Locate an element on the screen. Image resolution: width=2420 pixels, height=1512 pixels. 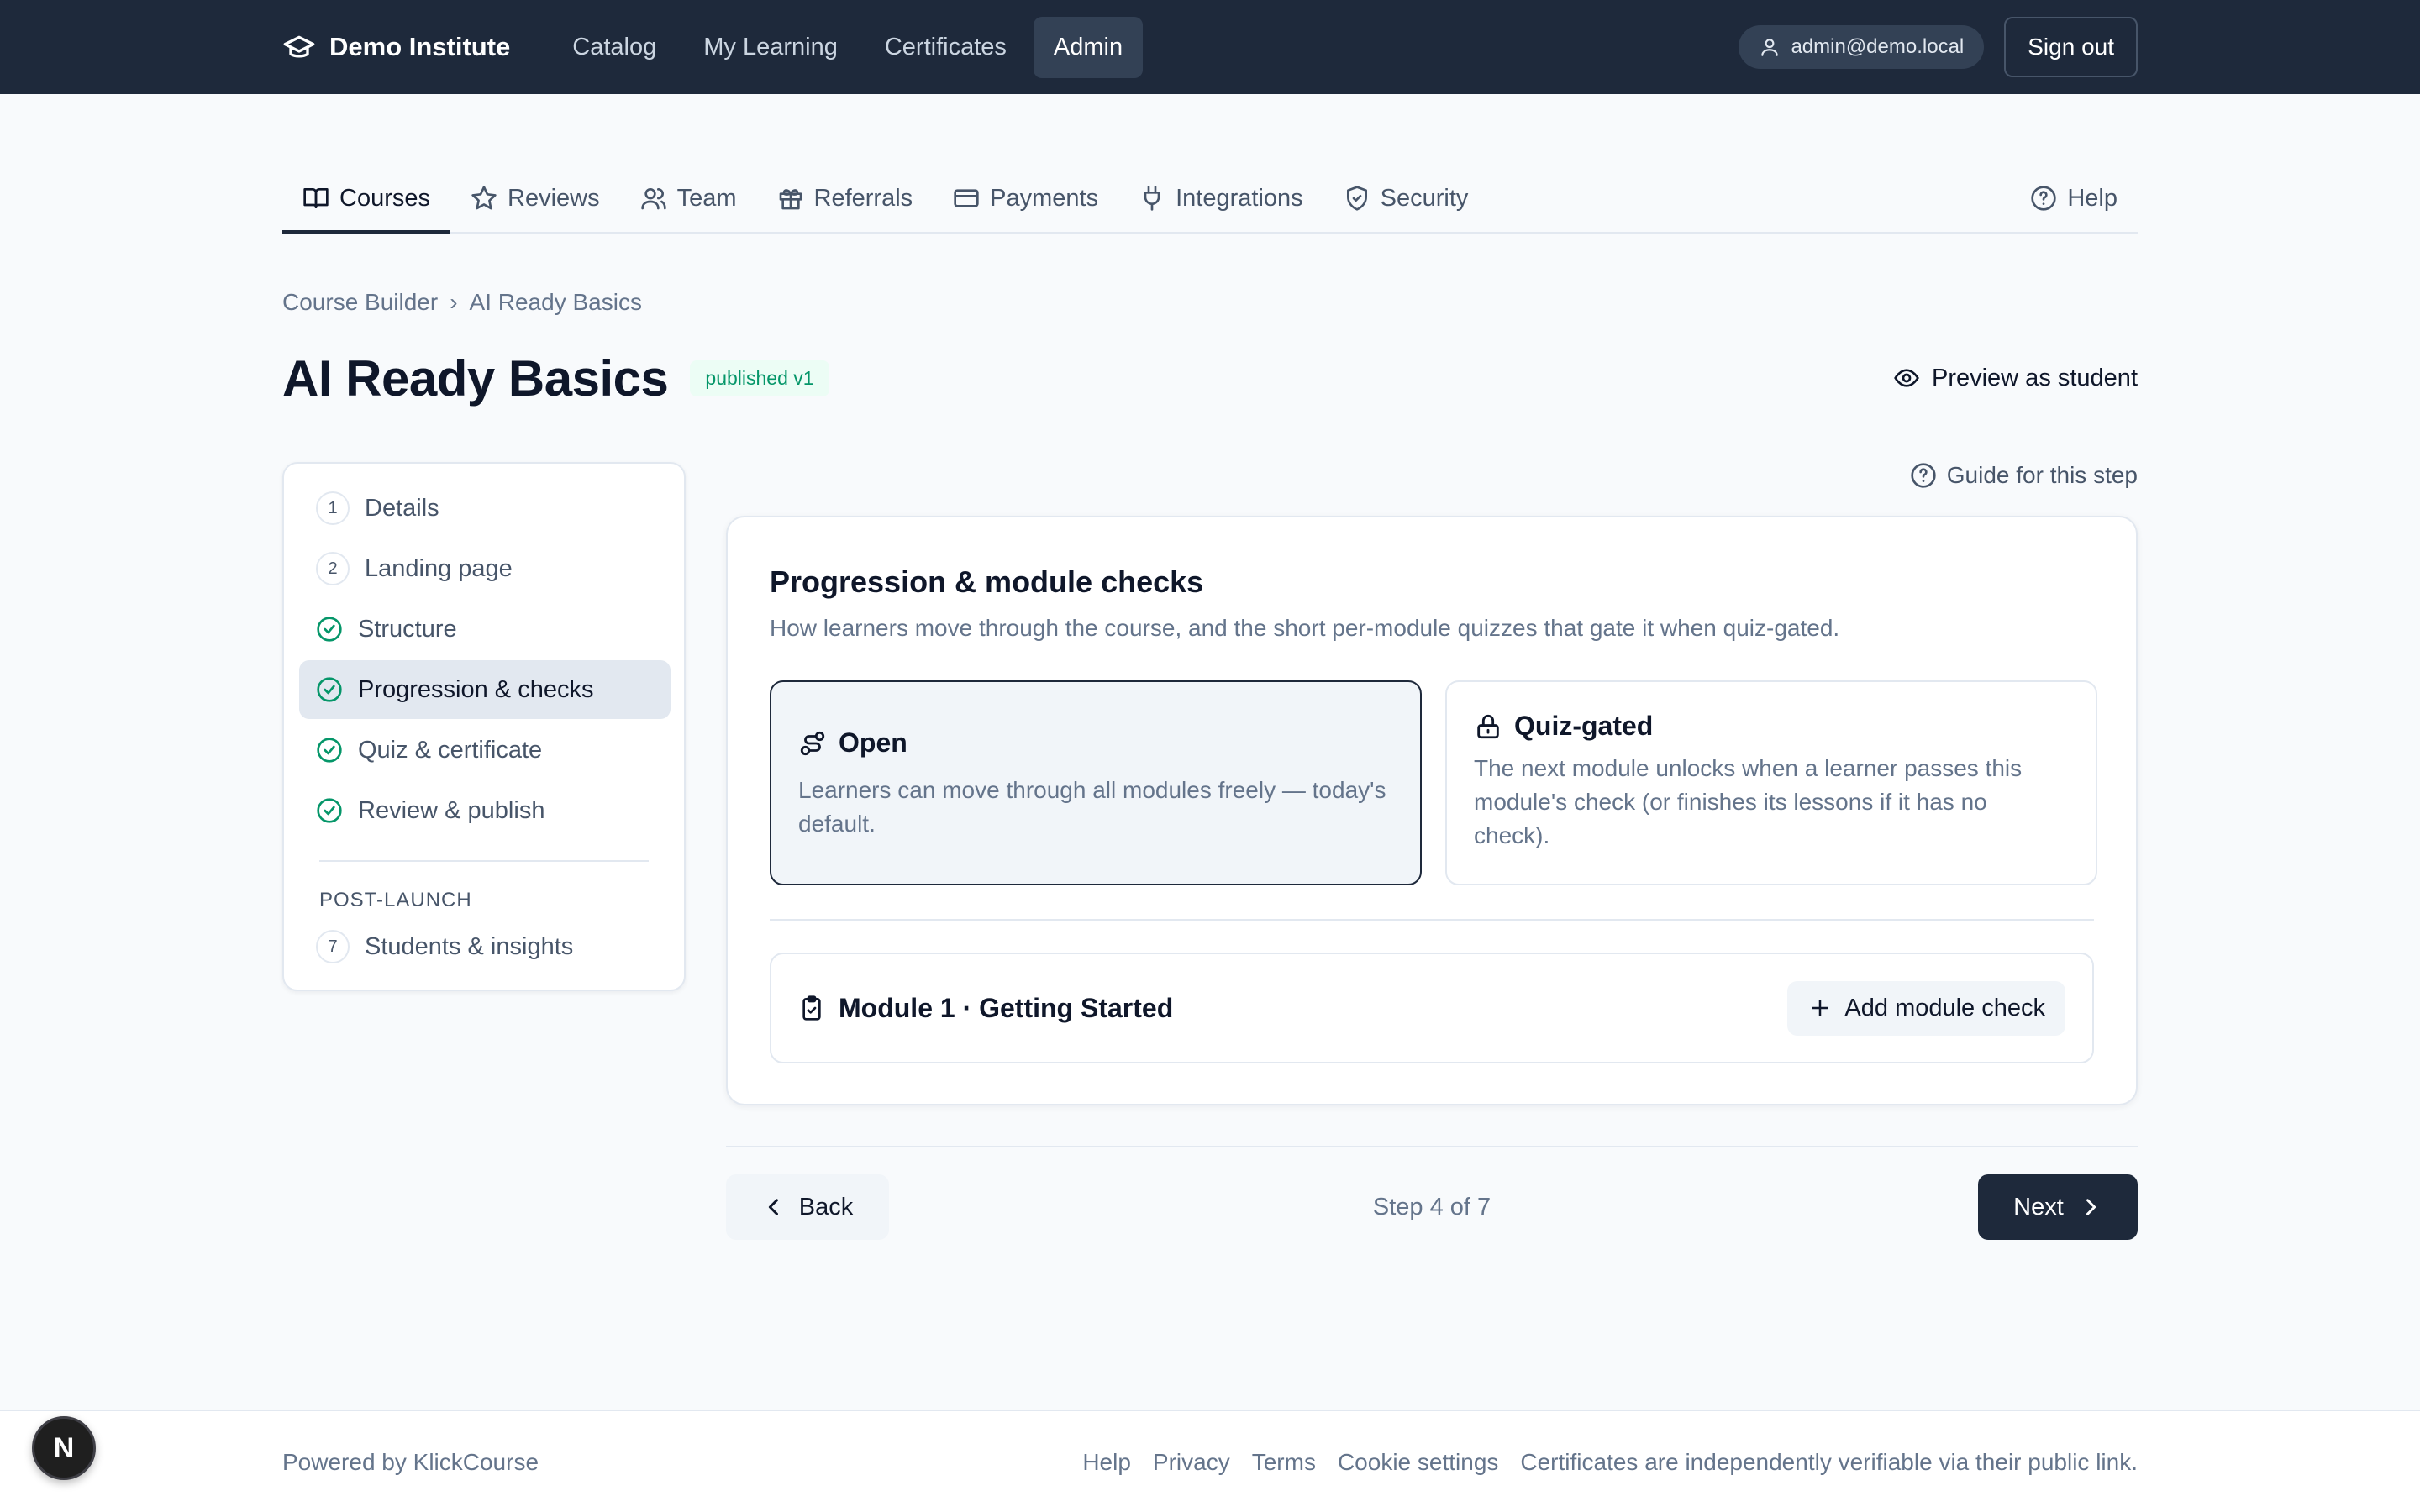
sign-out-button: Sign out is located at coordinates (2071, 47).